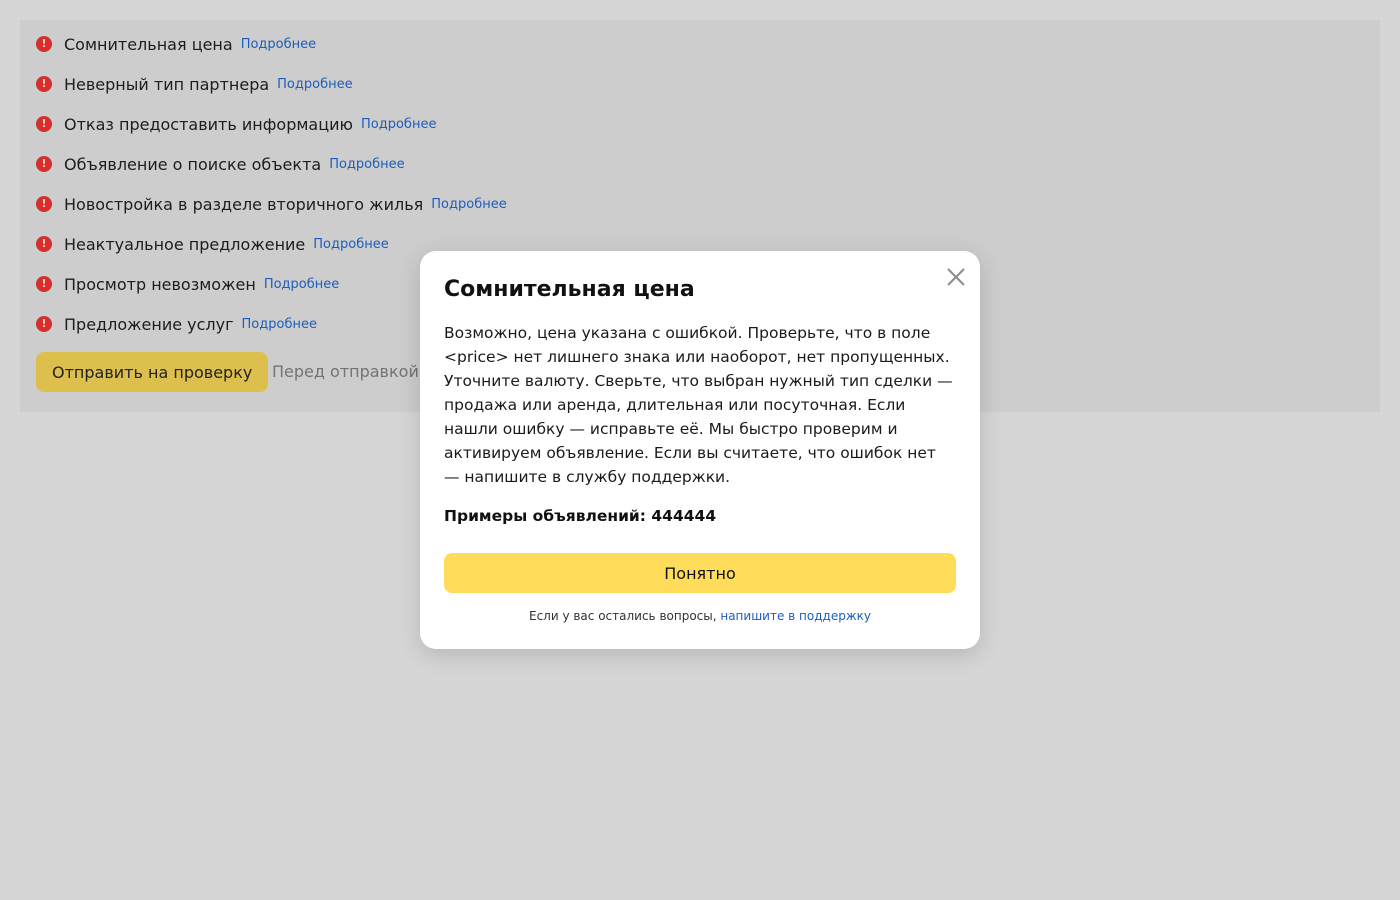 The width and height of the screenshot is (1400, 900). Describe the element at coordinates (244, 204) in the screenshot. I see `issue-title: Новостройка в разделе вторичного жилья` at that location.